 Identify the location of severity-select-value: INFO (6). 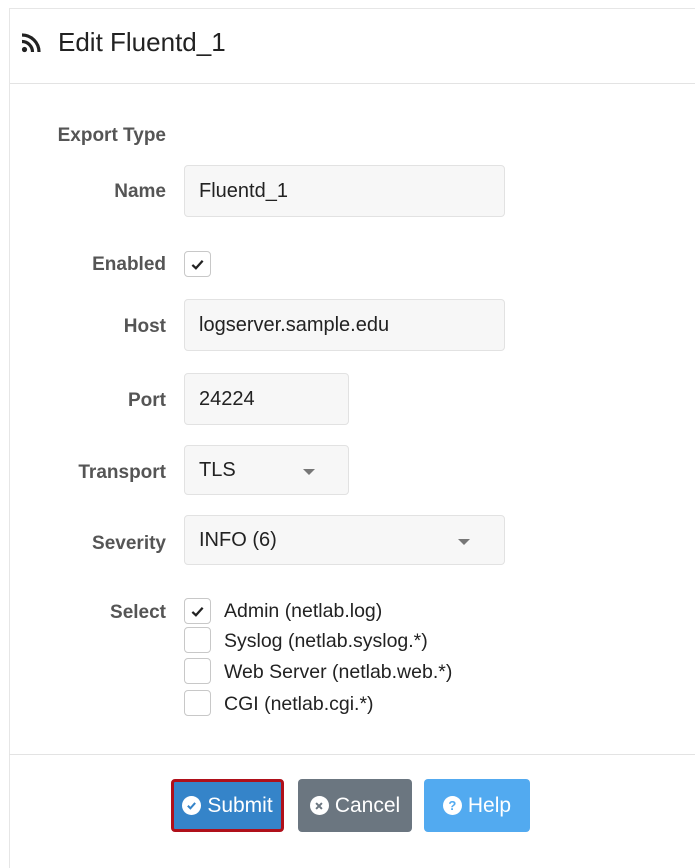
(238, 539).